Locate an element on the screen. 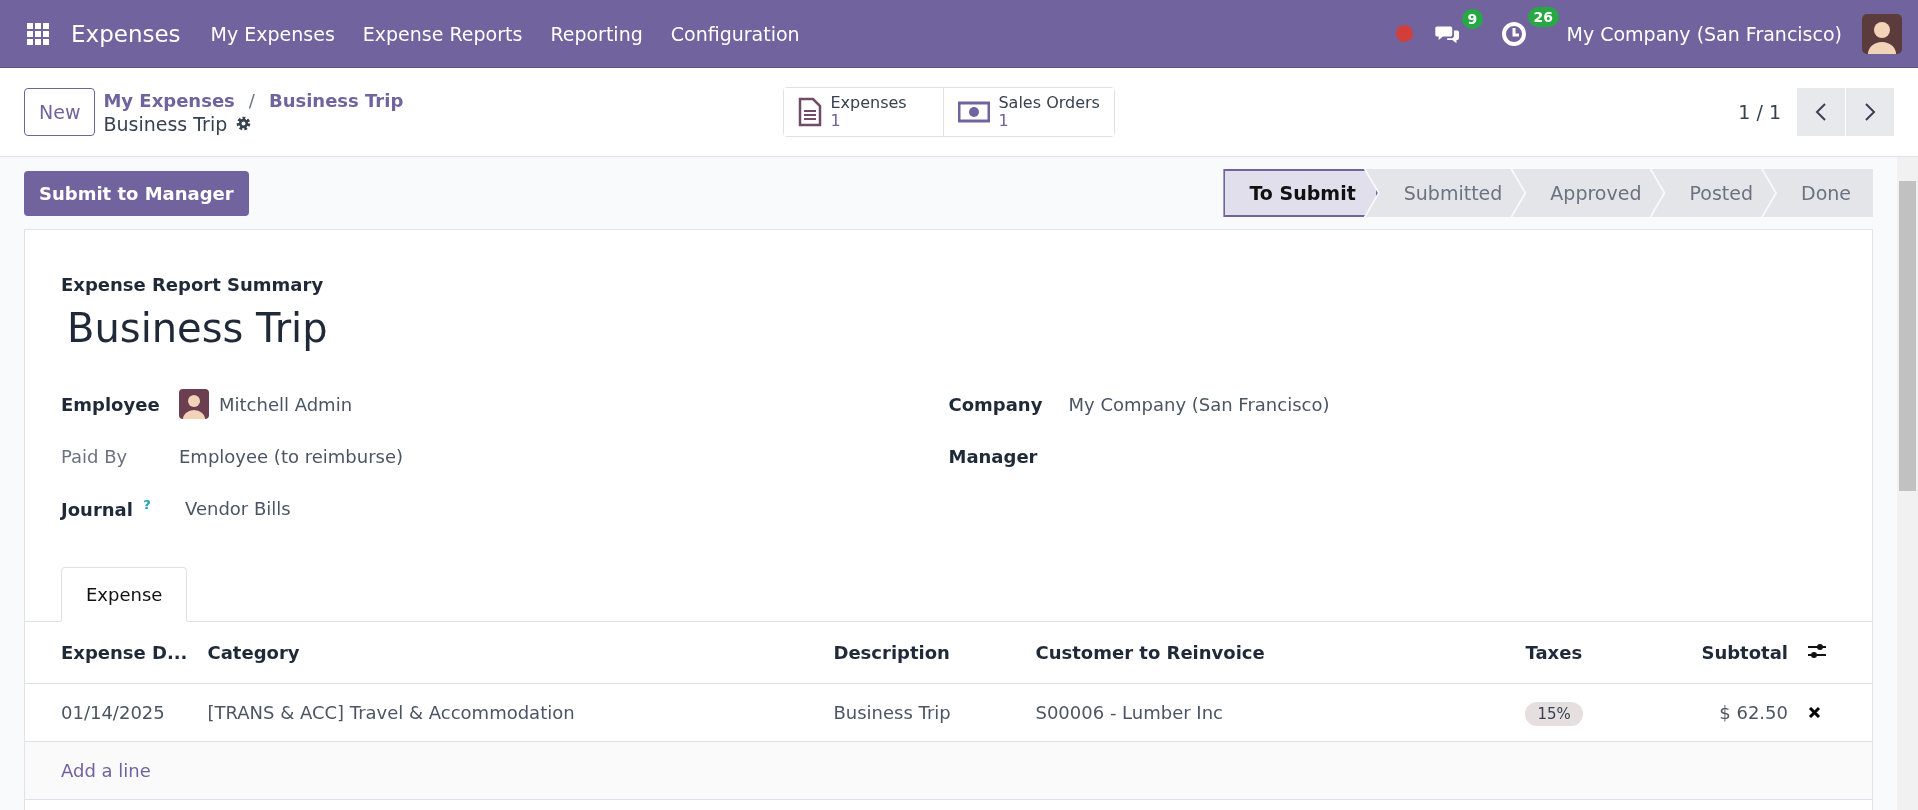 The width and height of the screenshot is (1918, 810). field-value: Employee (to reimburse) is located at coordinates (291, 456).